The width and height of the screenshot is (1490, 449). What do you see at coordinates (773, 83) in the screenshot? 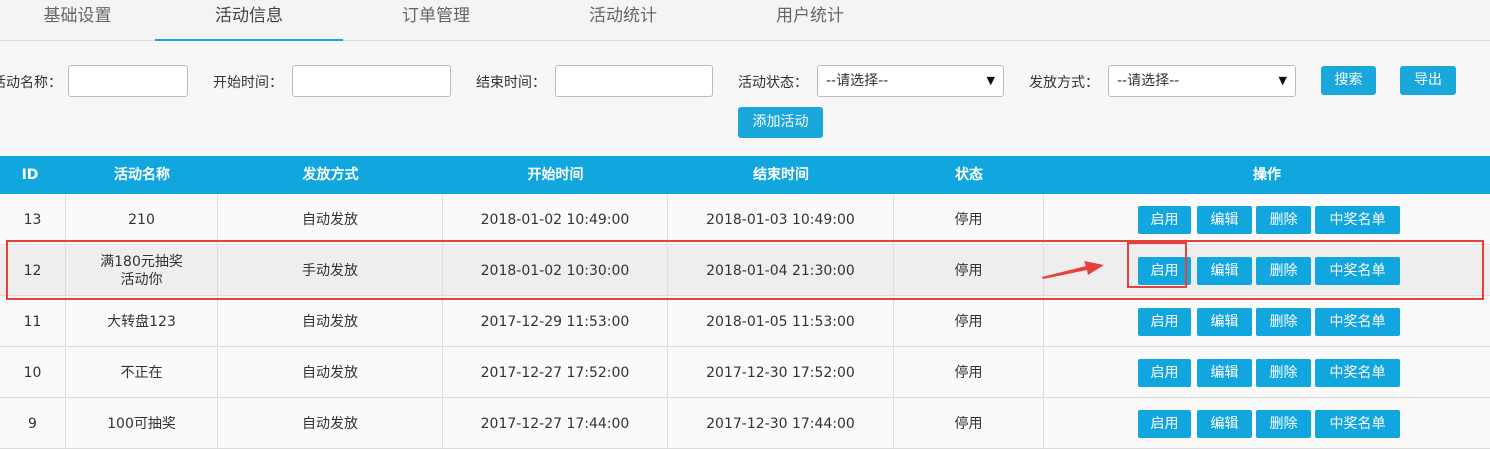
I see `activity-status-label: 活动状态：` at bounding box center [773, 83].